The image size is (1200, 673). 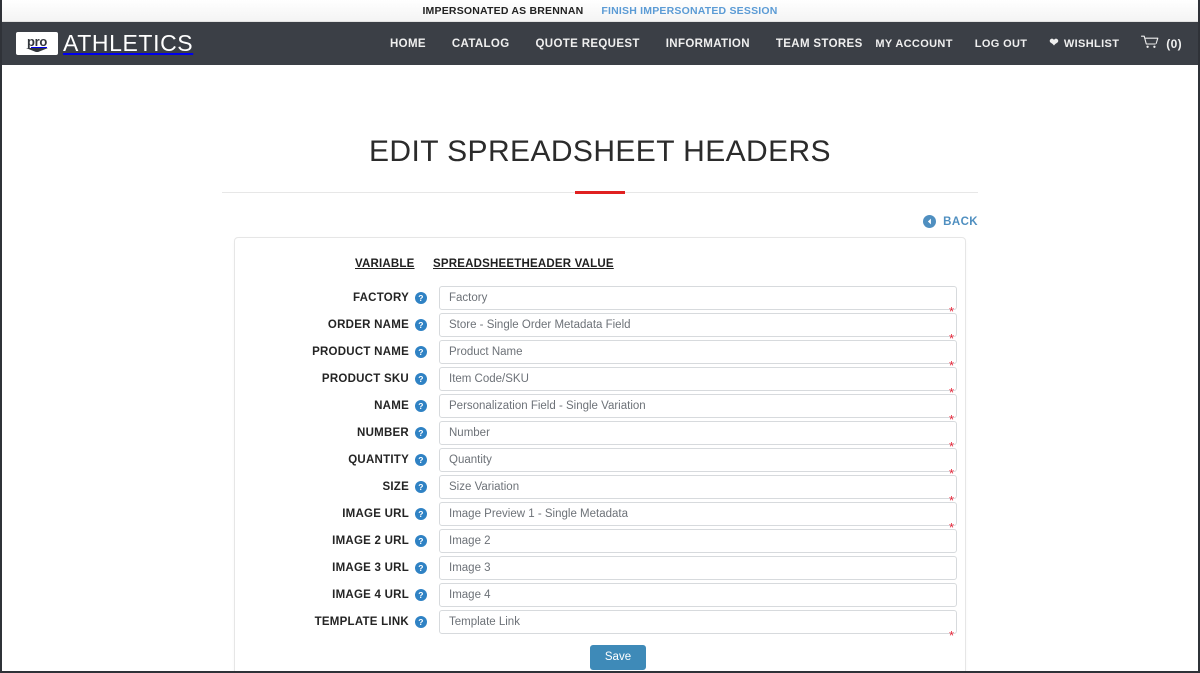 I want to click on form-row: PRODUCT NAME?*, so click(x=600, y=356).